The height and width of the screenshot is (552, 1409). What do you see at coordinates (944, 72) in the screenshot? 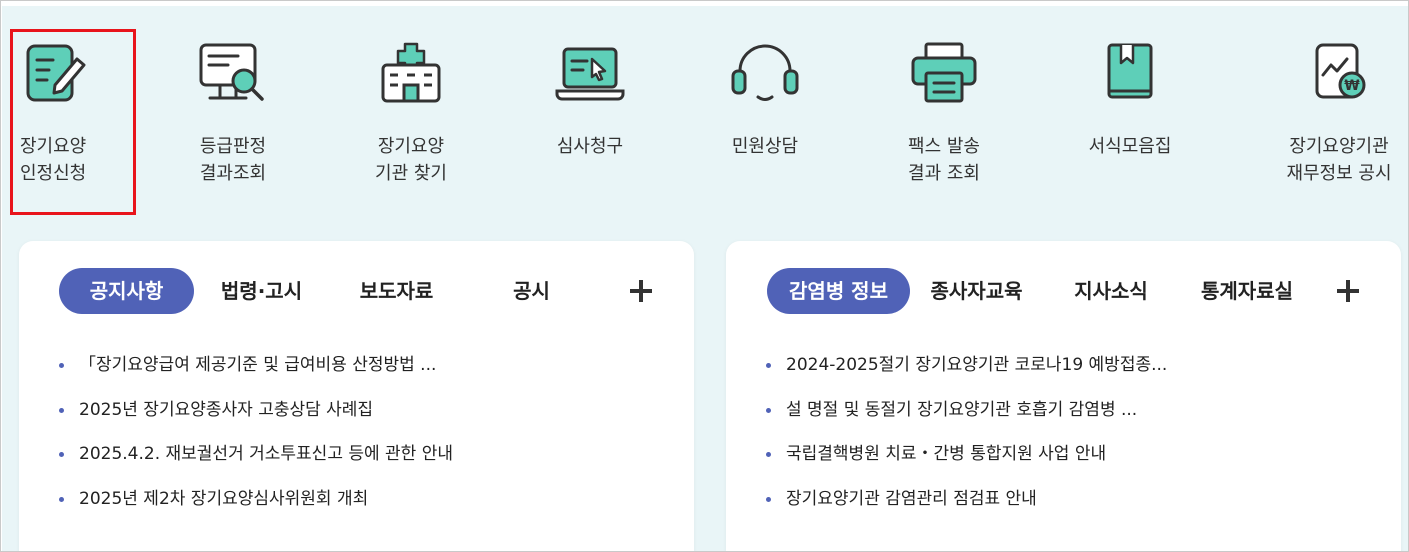
I see `fax-printer-icon` at bounding box center [944, 72].